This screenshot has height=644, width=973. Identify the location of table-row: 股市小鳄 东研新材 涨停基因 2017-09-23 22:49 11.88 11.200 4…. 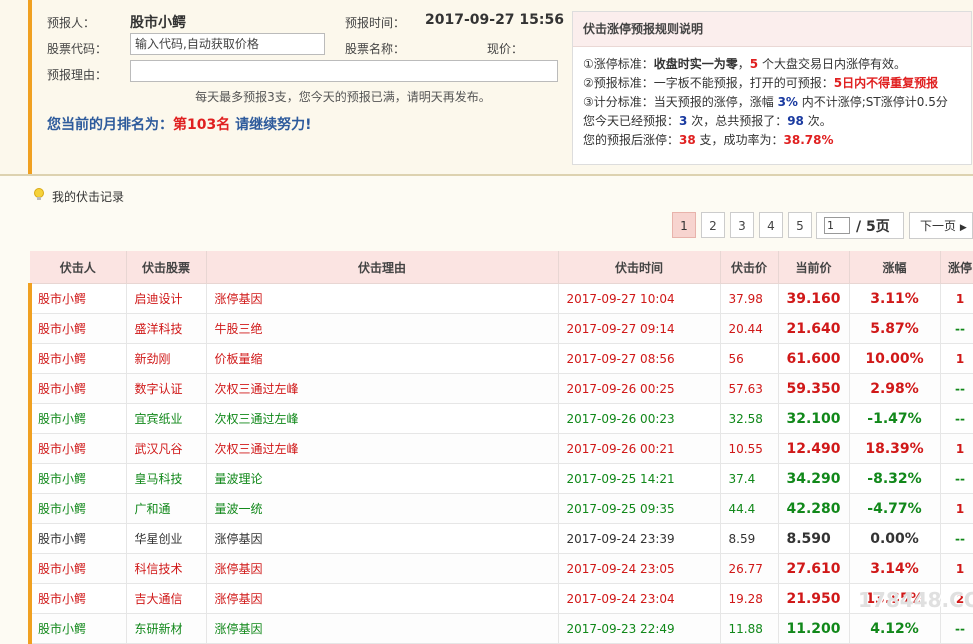
(500, 628).